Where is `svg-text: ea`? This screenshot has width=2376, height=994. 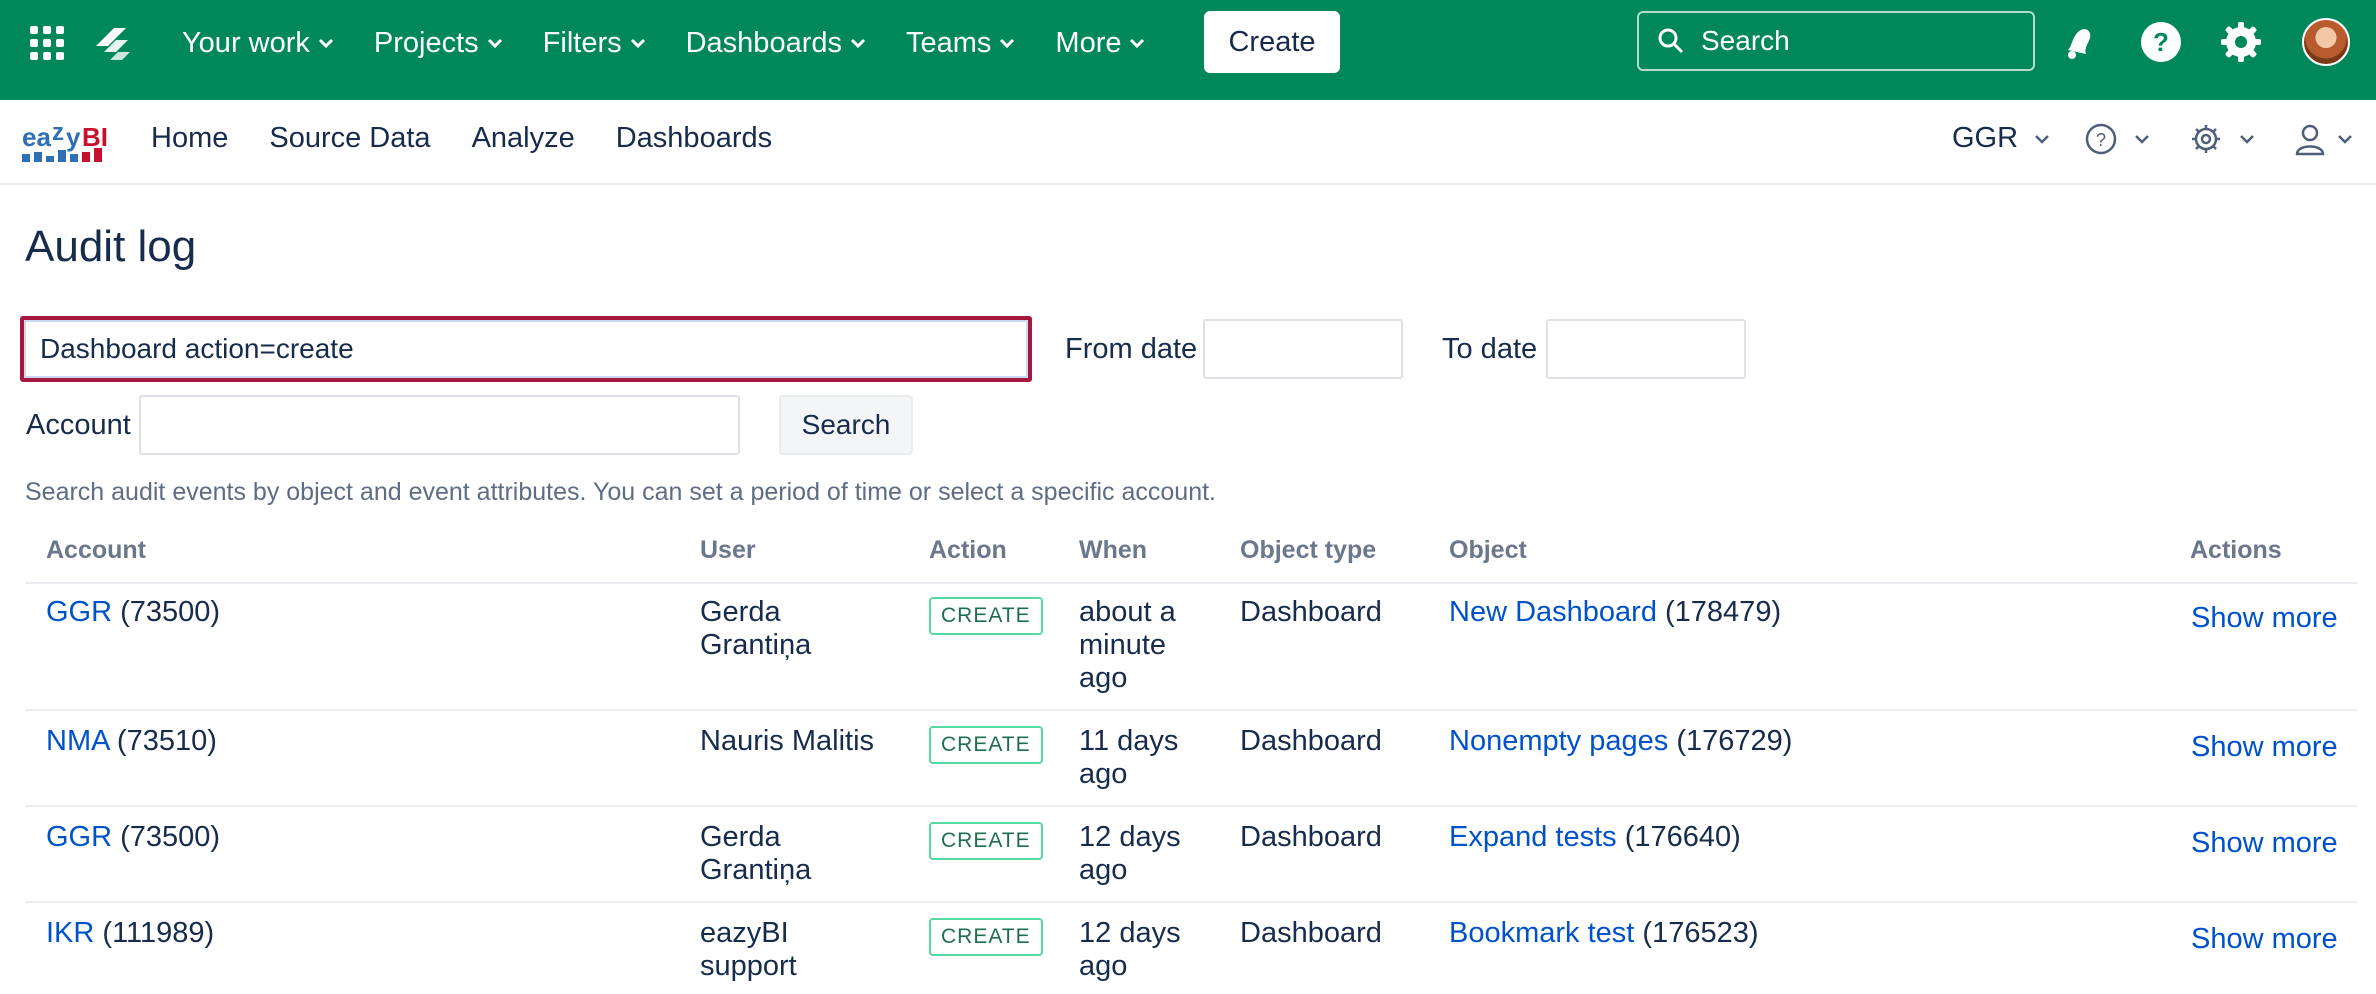 svg-text: ea is located at coordinates (36, 137).